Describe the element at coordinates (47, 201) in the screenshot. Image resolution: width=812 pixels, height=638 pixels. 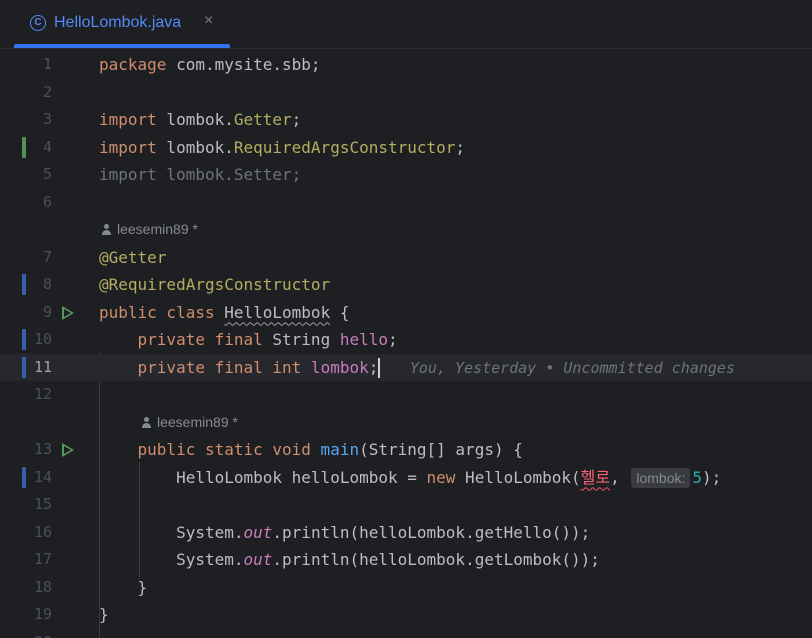
I see `line-number: 6` at that location.